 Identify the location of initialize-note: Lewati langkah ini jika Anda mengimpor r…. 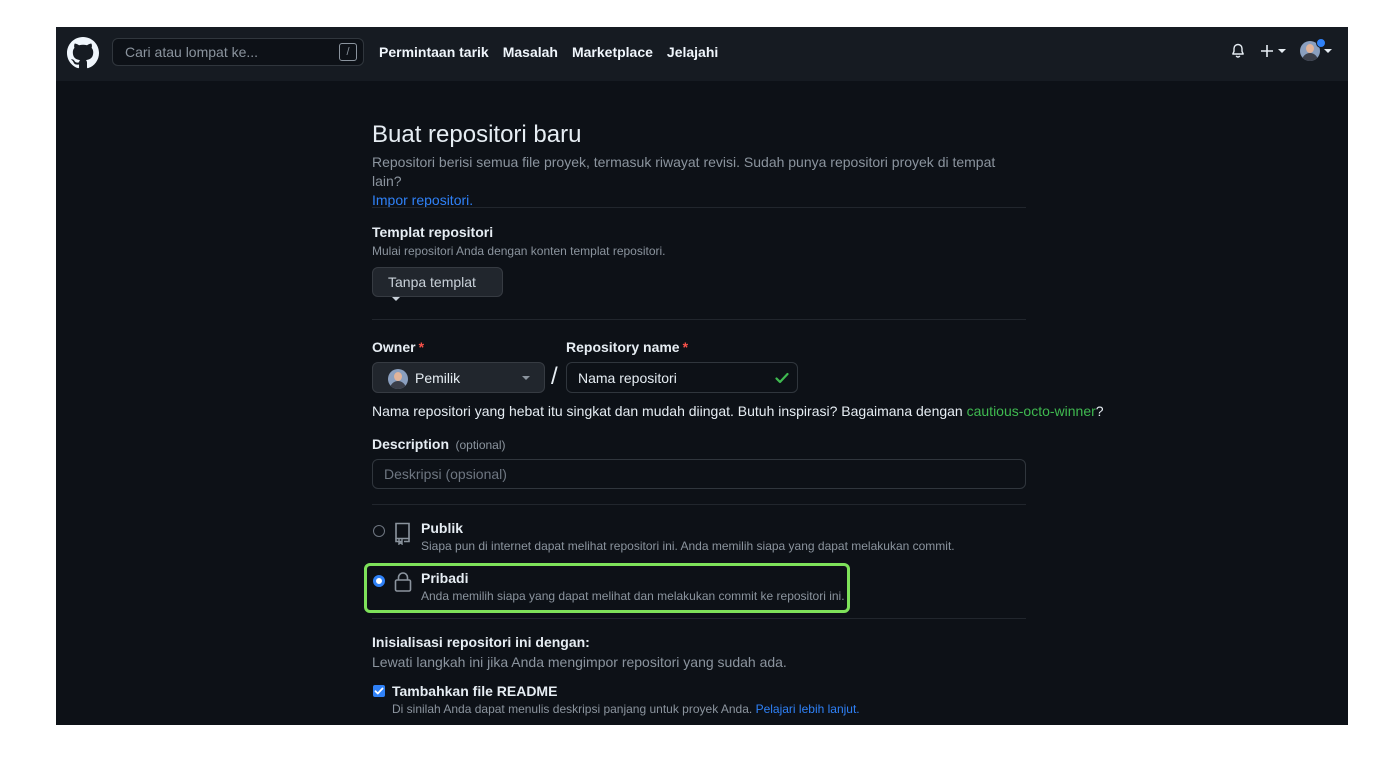
(579, 662).